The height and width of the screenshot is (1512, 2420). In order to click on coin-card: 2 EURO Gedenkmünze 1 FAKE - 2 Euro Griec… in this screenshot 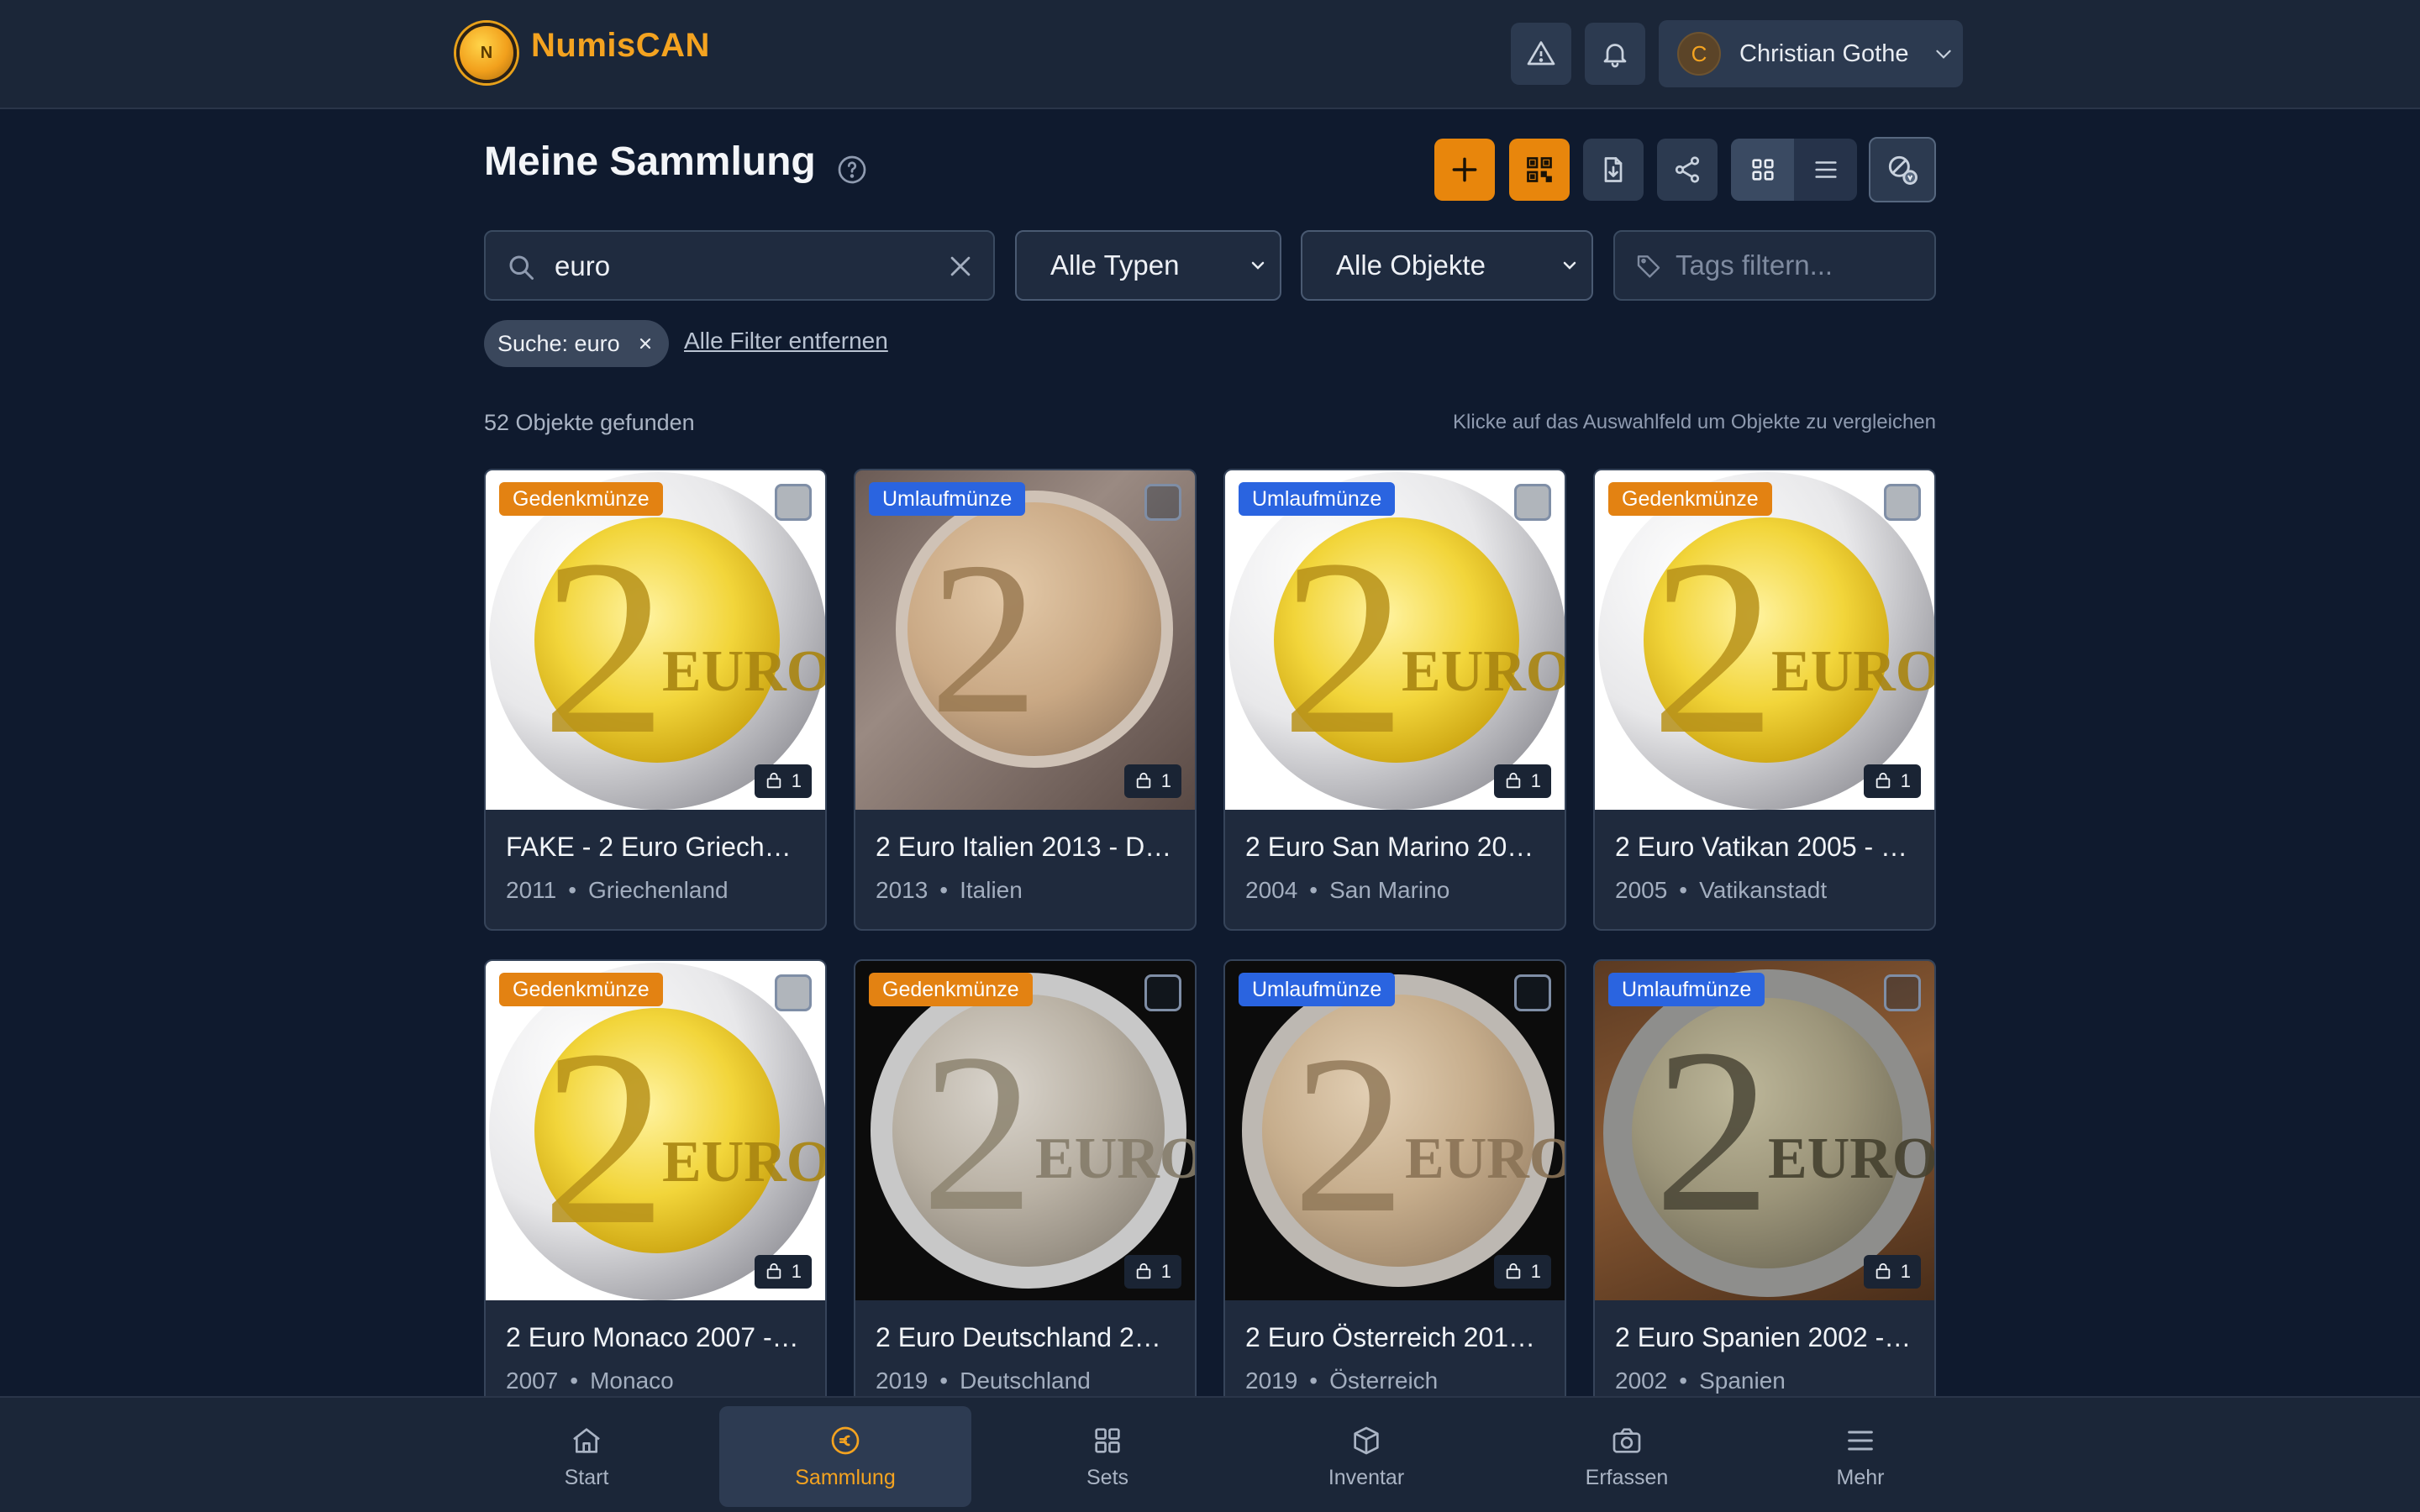, I will do `click(656, 700)`.